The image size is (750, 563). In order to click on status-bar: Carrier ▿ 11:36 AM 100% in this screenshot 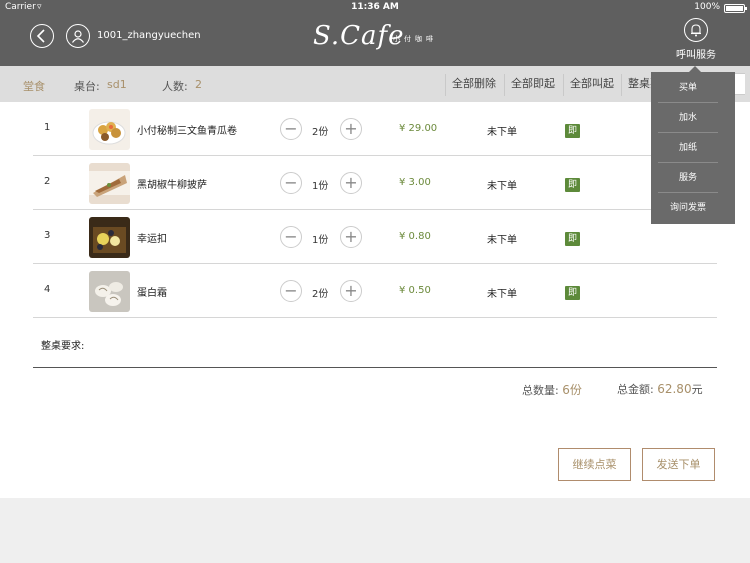, I will do `click(375, 8)`.